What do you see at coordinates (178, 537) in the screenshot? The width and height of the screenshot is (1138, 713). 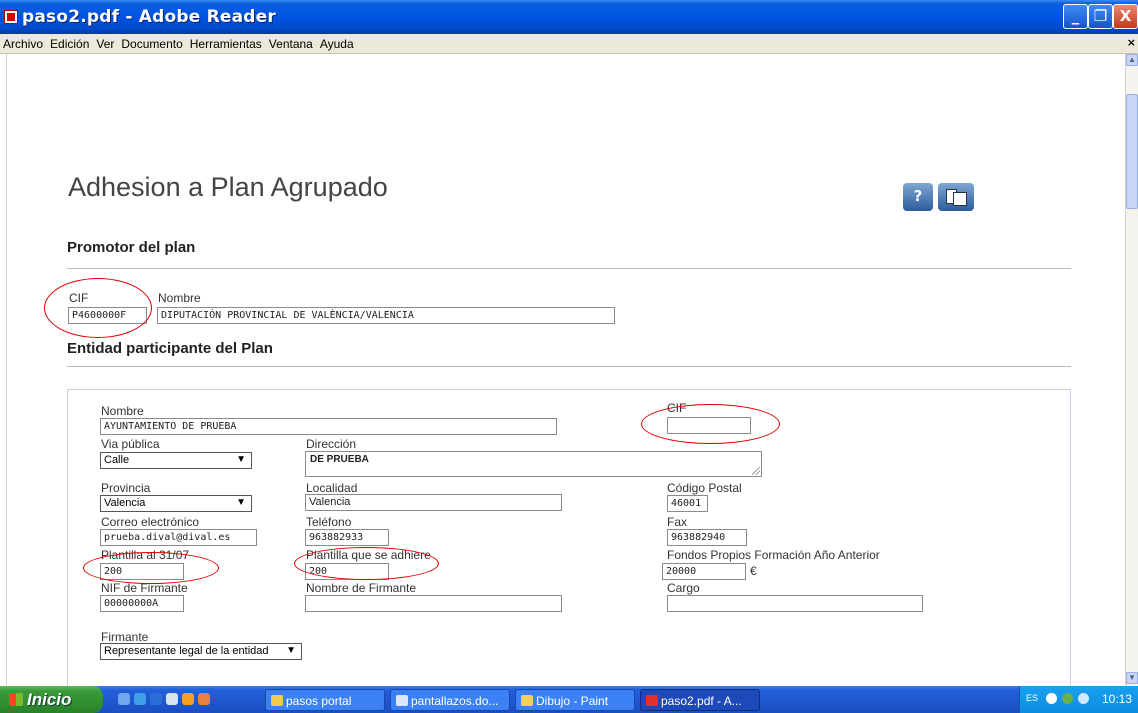 I see `correo-field: prueba.dival@dival.es` at bounding box center [178, 537].